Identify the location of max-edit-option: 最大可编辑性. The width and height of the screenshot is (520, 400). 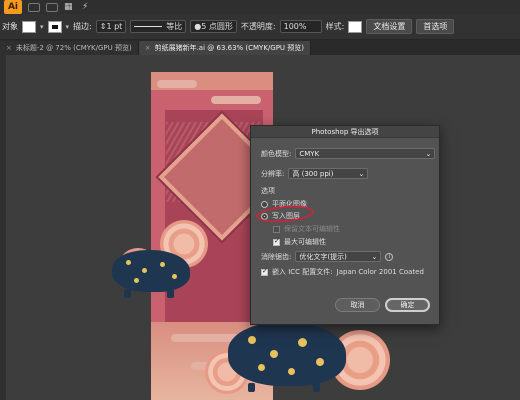
(299, 242).